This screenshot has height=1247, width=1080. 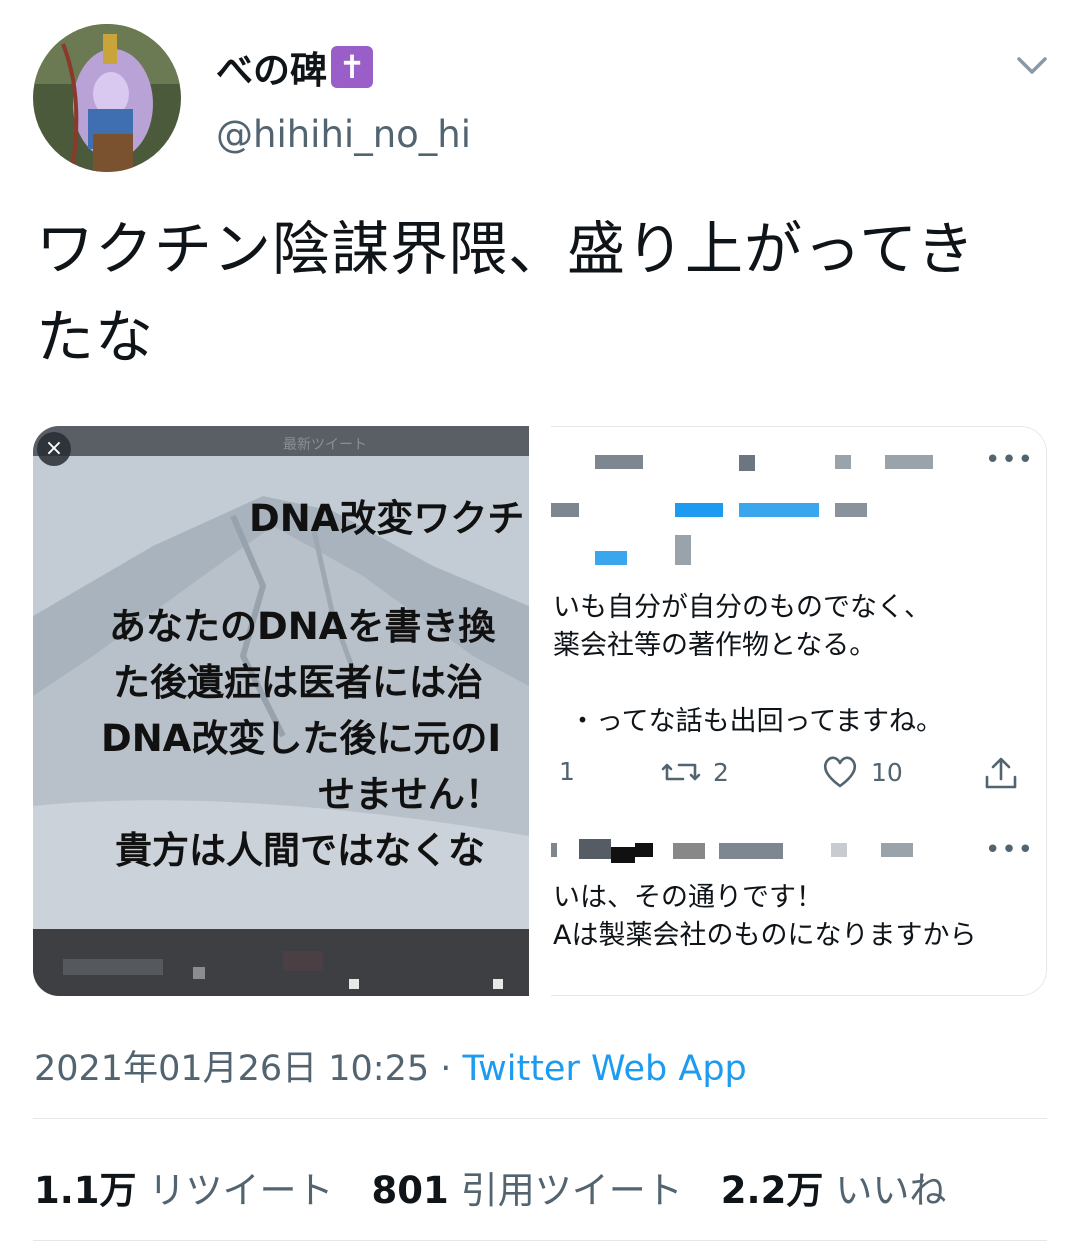 I want to click on tweet-text-line: たな, so click(x=95, y=337).